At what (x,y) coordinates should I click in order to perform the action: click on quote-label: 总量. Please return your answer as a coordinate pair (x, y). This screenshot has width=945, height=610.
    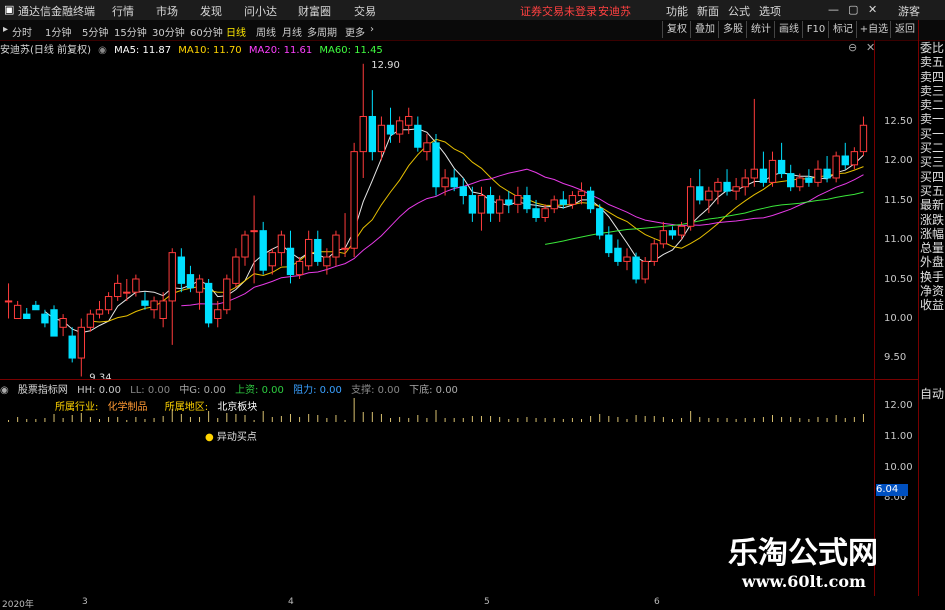
    Looking at the image, I should click on (931, 248).